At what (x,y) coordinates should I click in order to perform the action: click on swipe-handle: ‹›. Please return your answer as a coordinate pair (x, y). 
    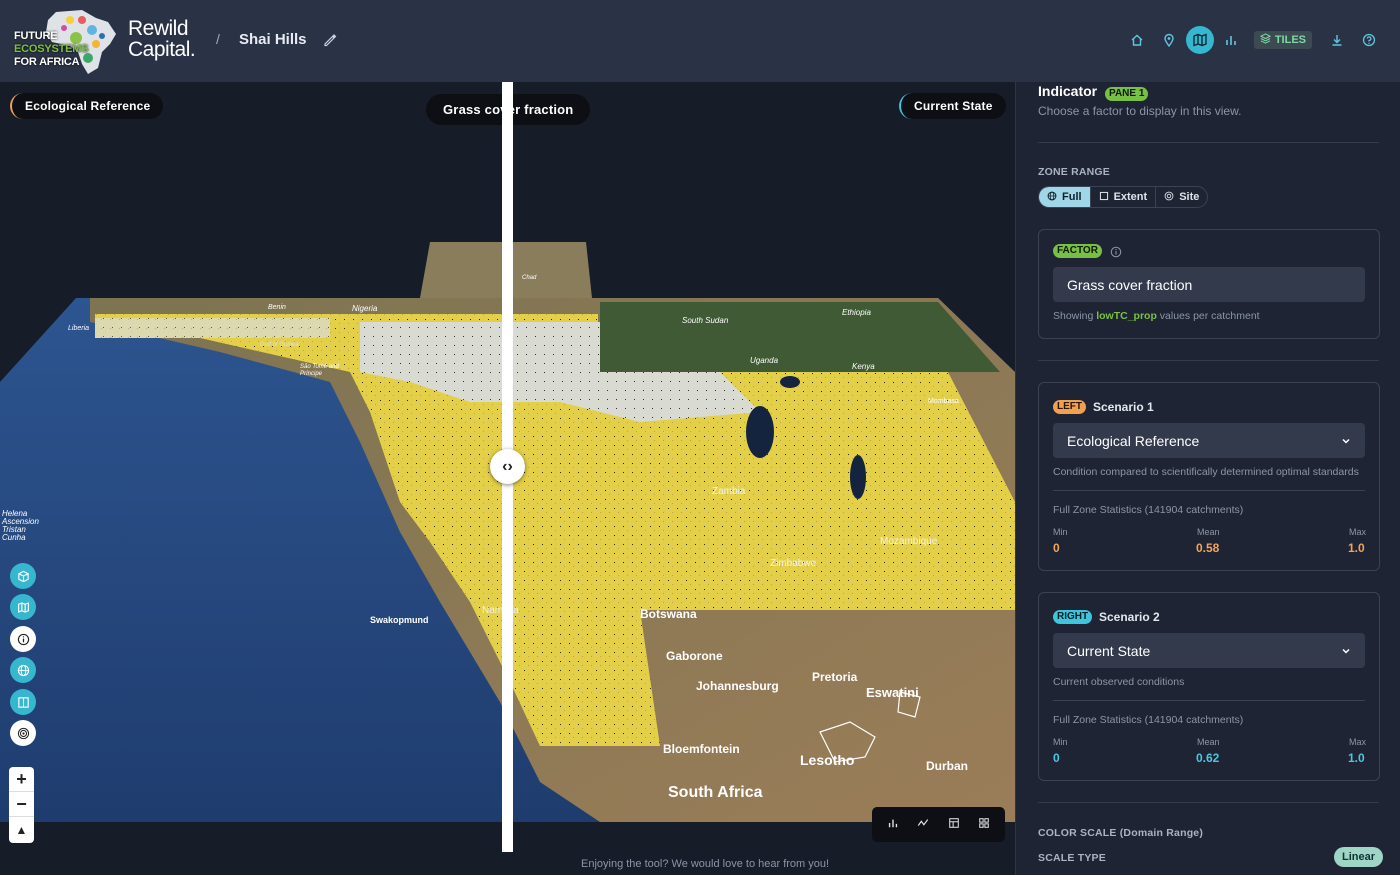
    Looking at the image, I should click on (507, 466).